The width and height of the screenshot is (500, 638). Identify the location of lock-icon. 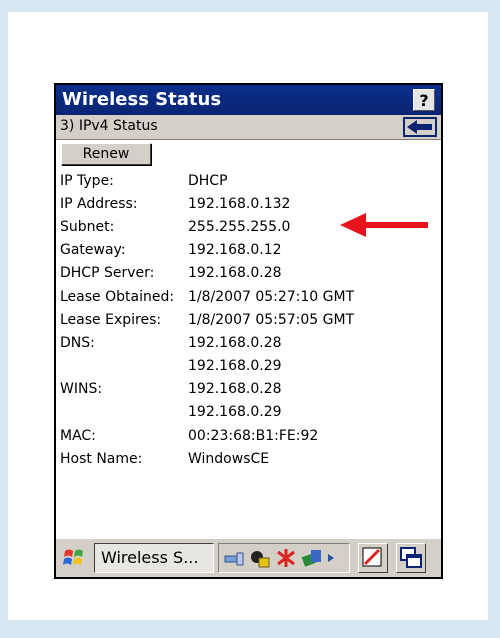
(260, 558).